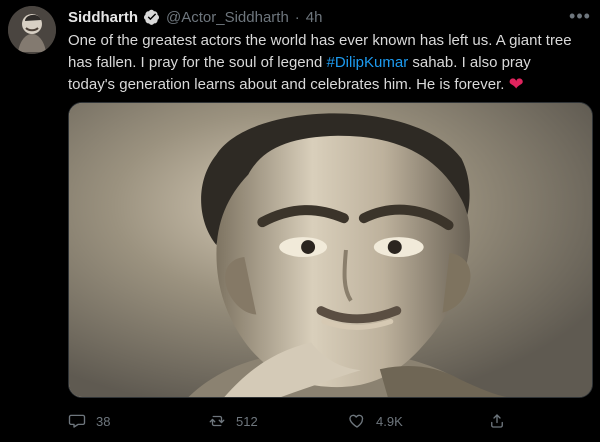 Image resolution: width=600 pixels, height=442 pixels. What do you see at coordinates (418, 421) in the screenshot?
I see `like-button: 4.9K` at bounding box center [418, 421].